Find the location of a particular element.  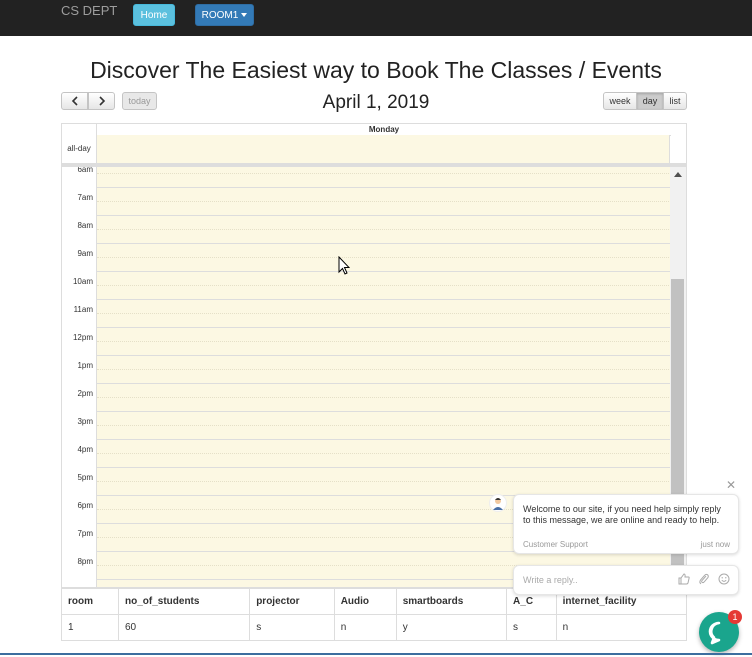

column-header: Audio is located at coordinates (365, 601).